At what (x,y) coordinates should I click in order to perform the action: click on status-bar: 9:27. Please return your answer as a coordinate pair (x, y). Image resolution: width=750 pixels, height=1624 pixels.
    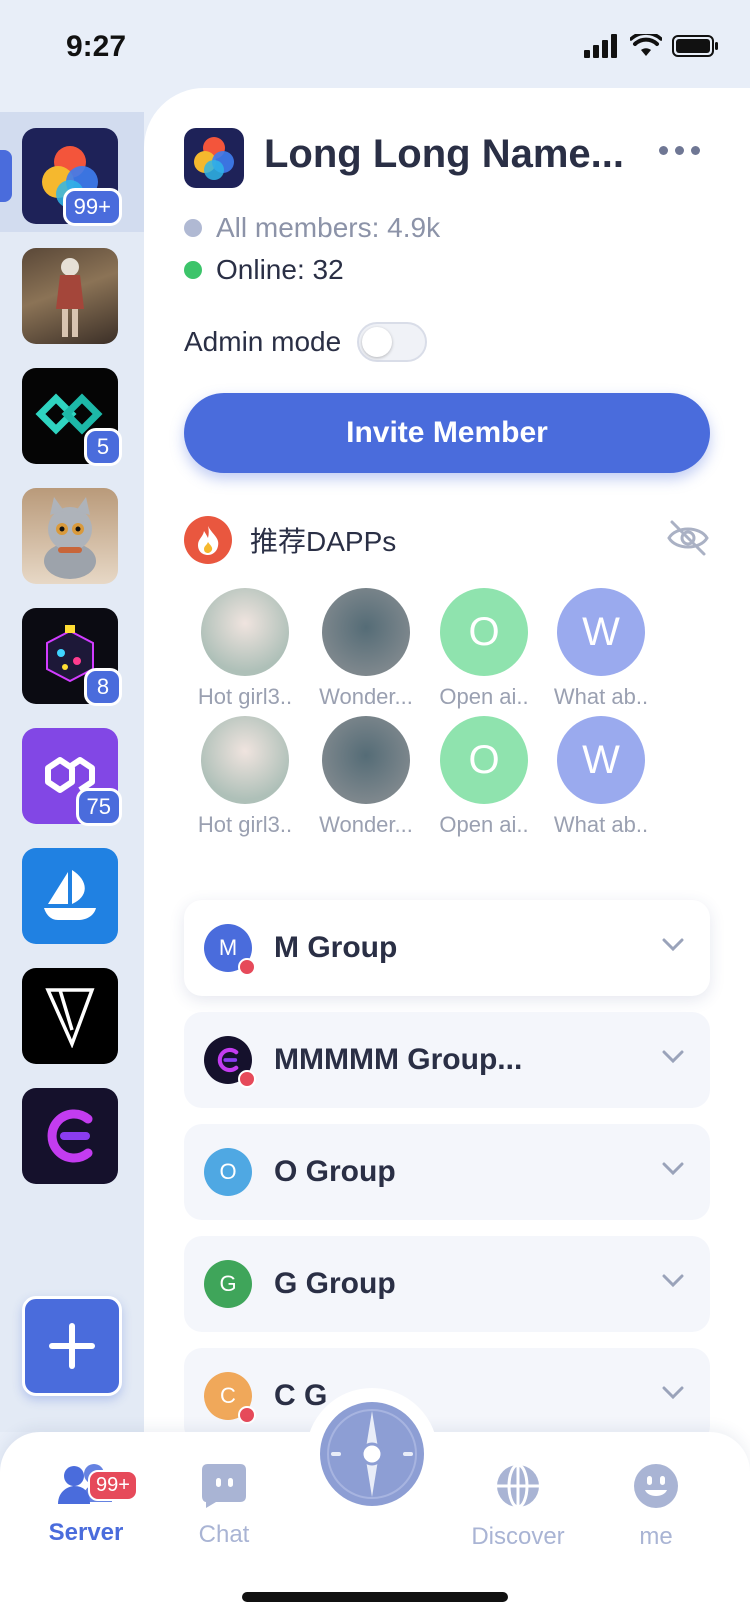
    Looking at the image, I should click on (375, 48).